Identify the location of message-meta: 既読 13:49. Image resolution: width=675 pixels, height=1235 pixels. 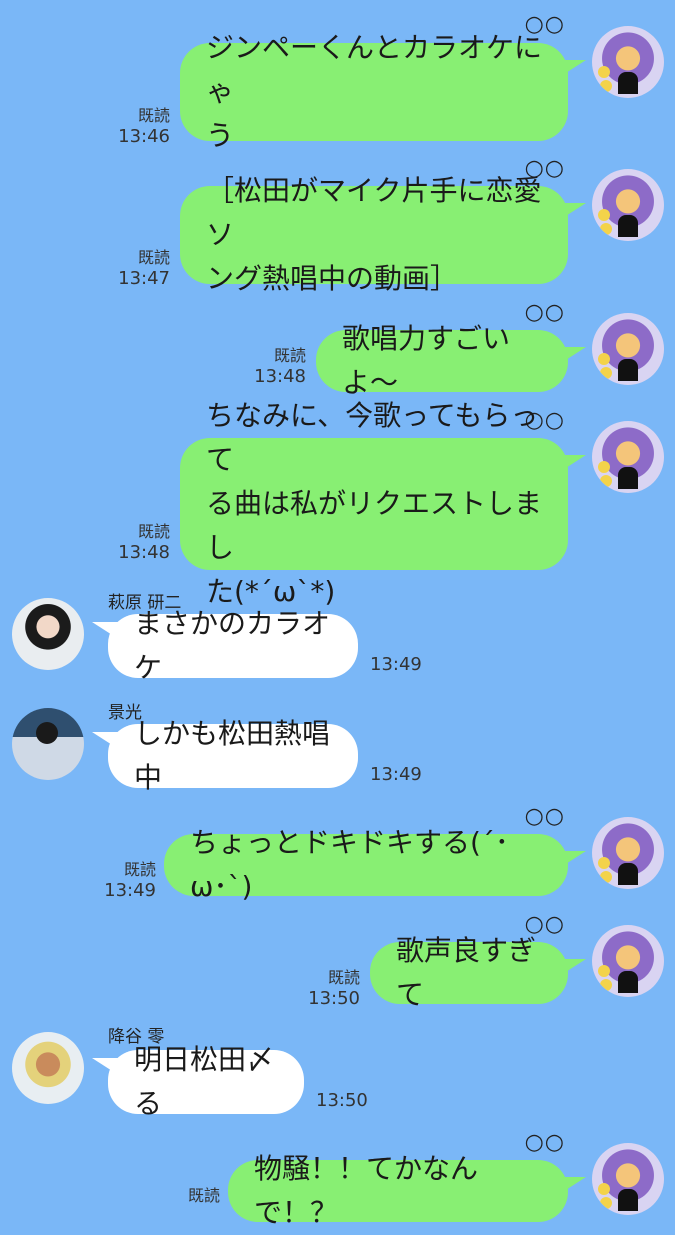
(120, 881).